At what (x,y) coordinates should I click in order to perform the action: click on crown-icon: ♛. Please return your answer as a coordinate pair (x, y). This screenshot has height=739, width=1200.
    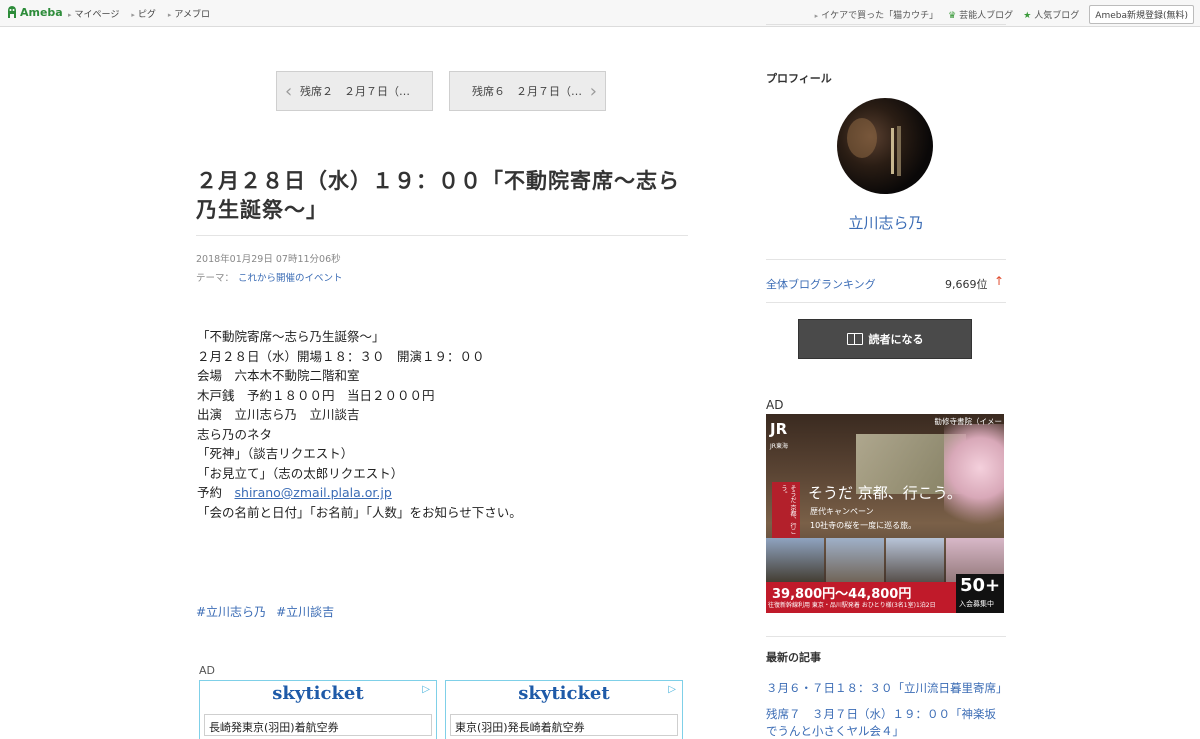
    Looking at the image, I should click on (952, 16).